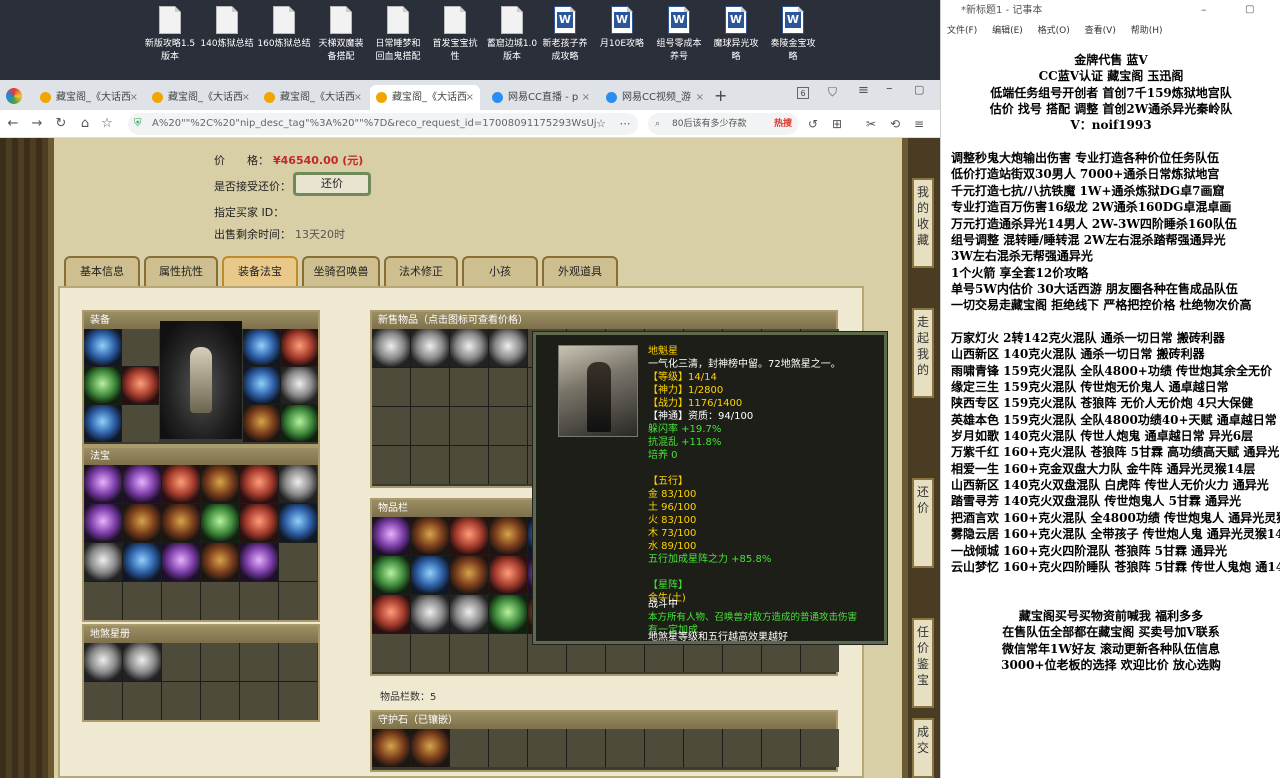 The width and height of the screenshot is (1280, 778). I want to click on desktop-file-icon: 140炼狱总结, so click(227, 28).